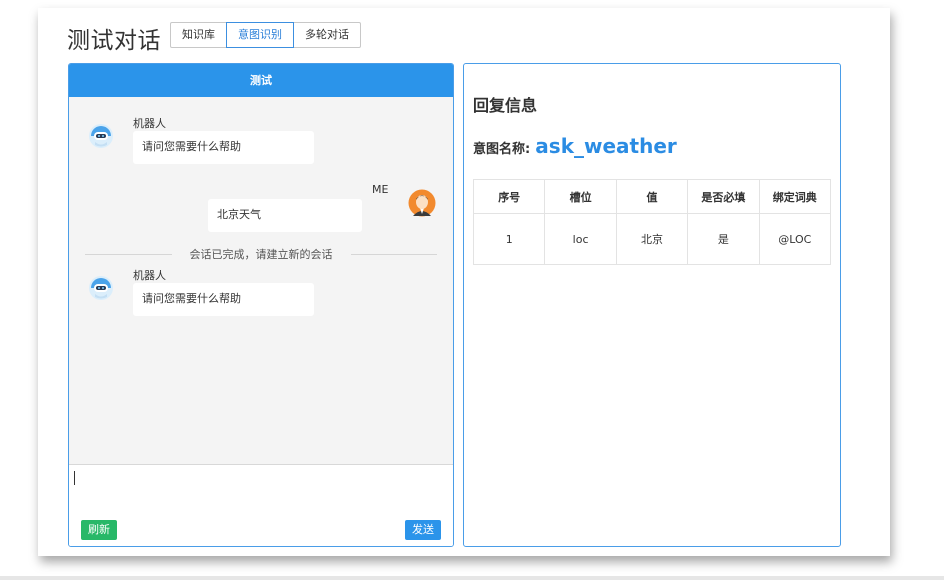 This screenshot has height=580, width=944. Describe the element at coordinates (261, 505) in the screenshot. I see `message-input: 刷新 发送` at that location.